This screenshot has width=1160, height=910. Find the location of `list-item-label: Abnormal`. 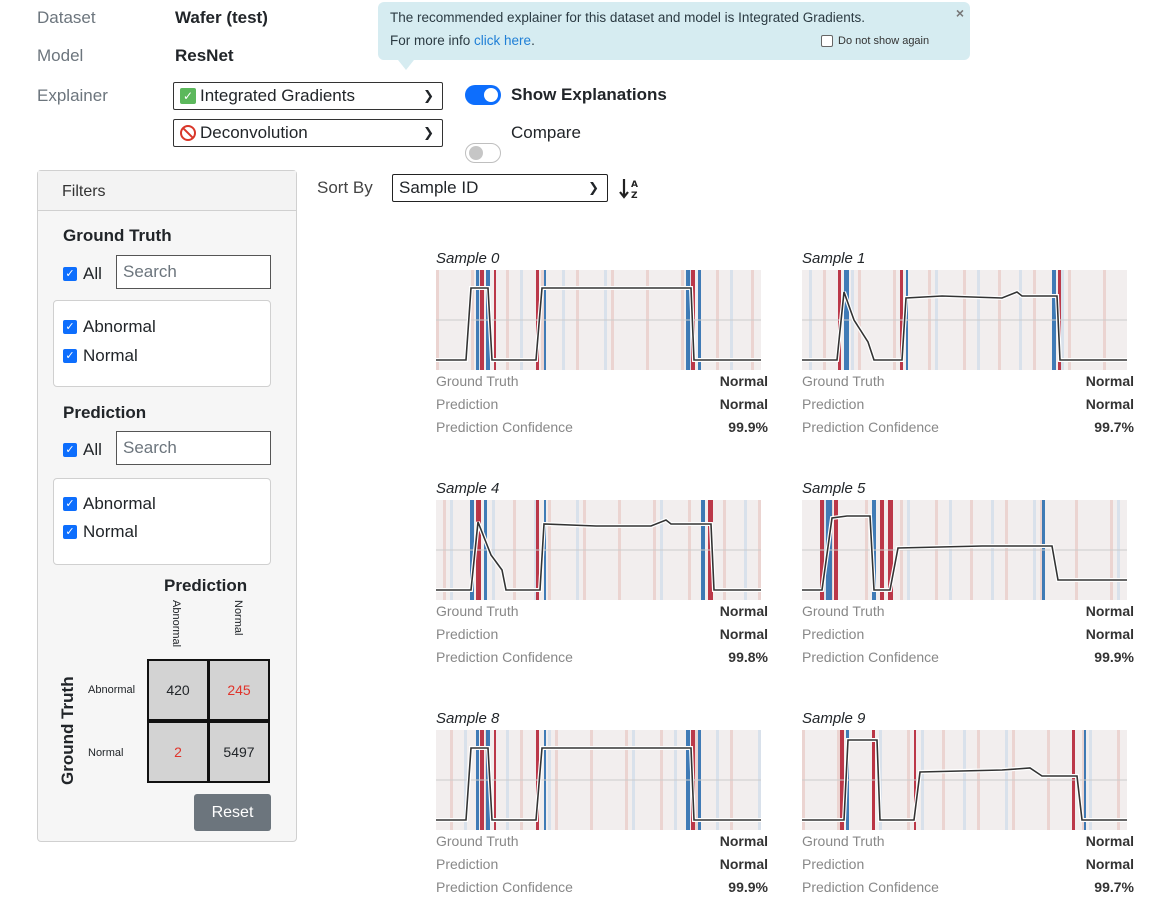

list-item-label: Abnormal is located at coordinates (119, 326).